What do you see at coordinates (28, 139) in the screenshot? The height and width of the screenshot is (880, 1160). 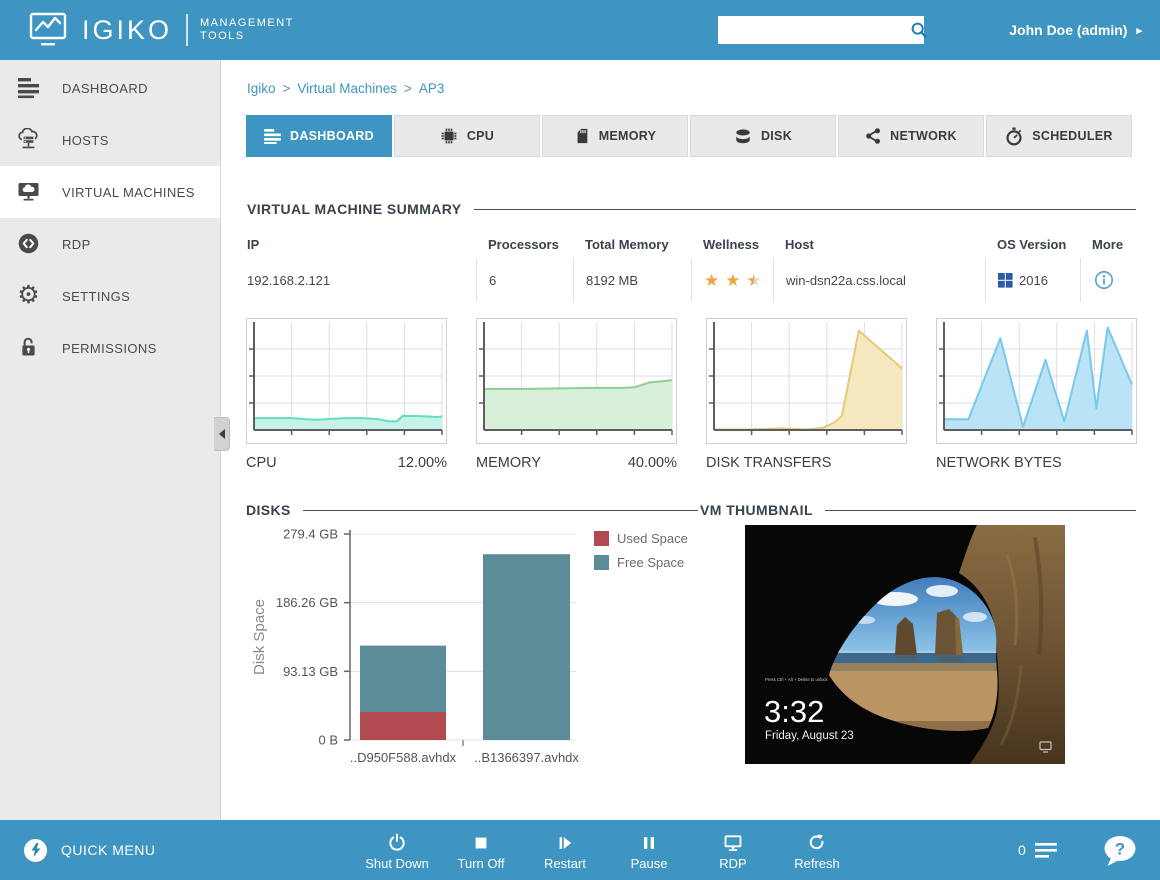 I see `cloud-server-icon` at bounding box center [28, 139].